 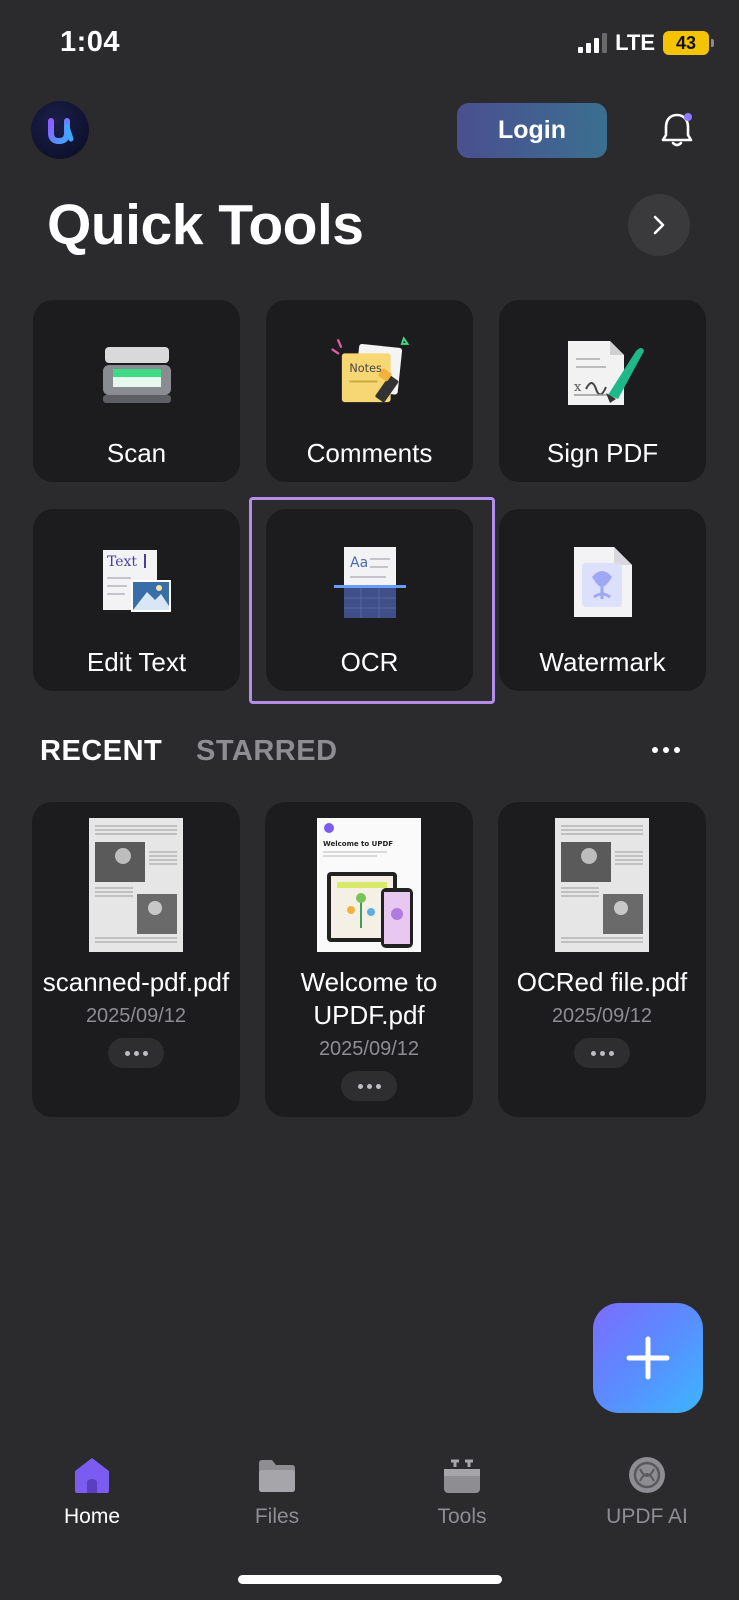 I want to click on tool-label: Comments, so click(x=369, y=453).